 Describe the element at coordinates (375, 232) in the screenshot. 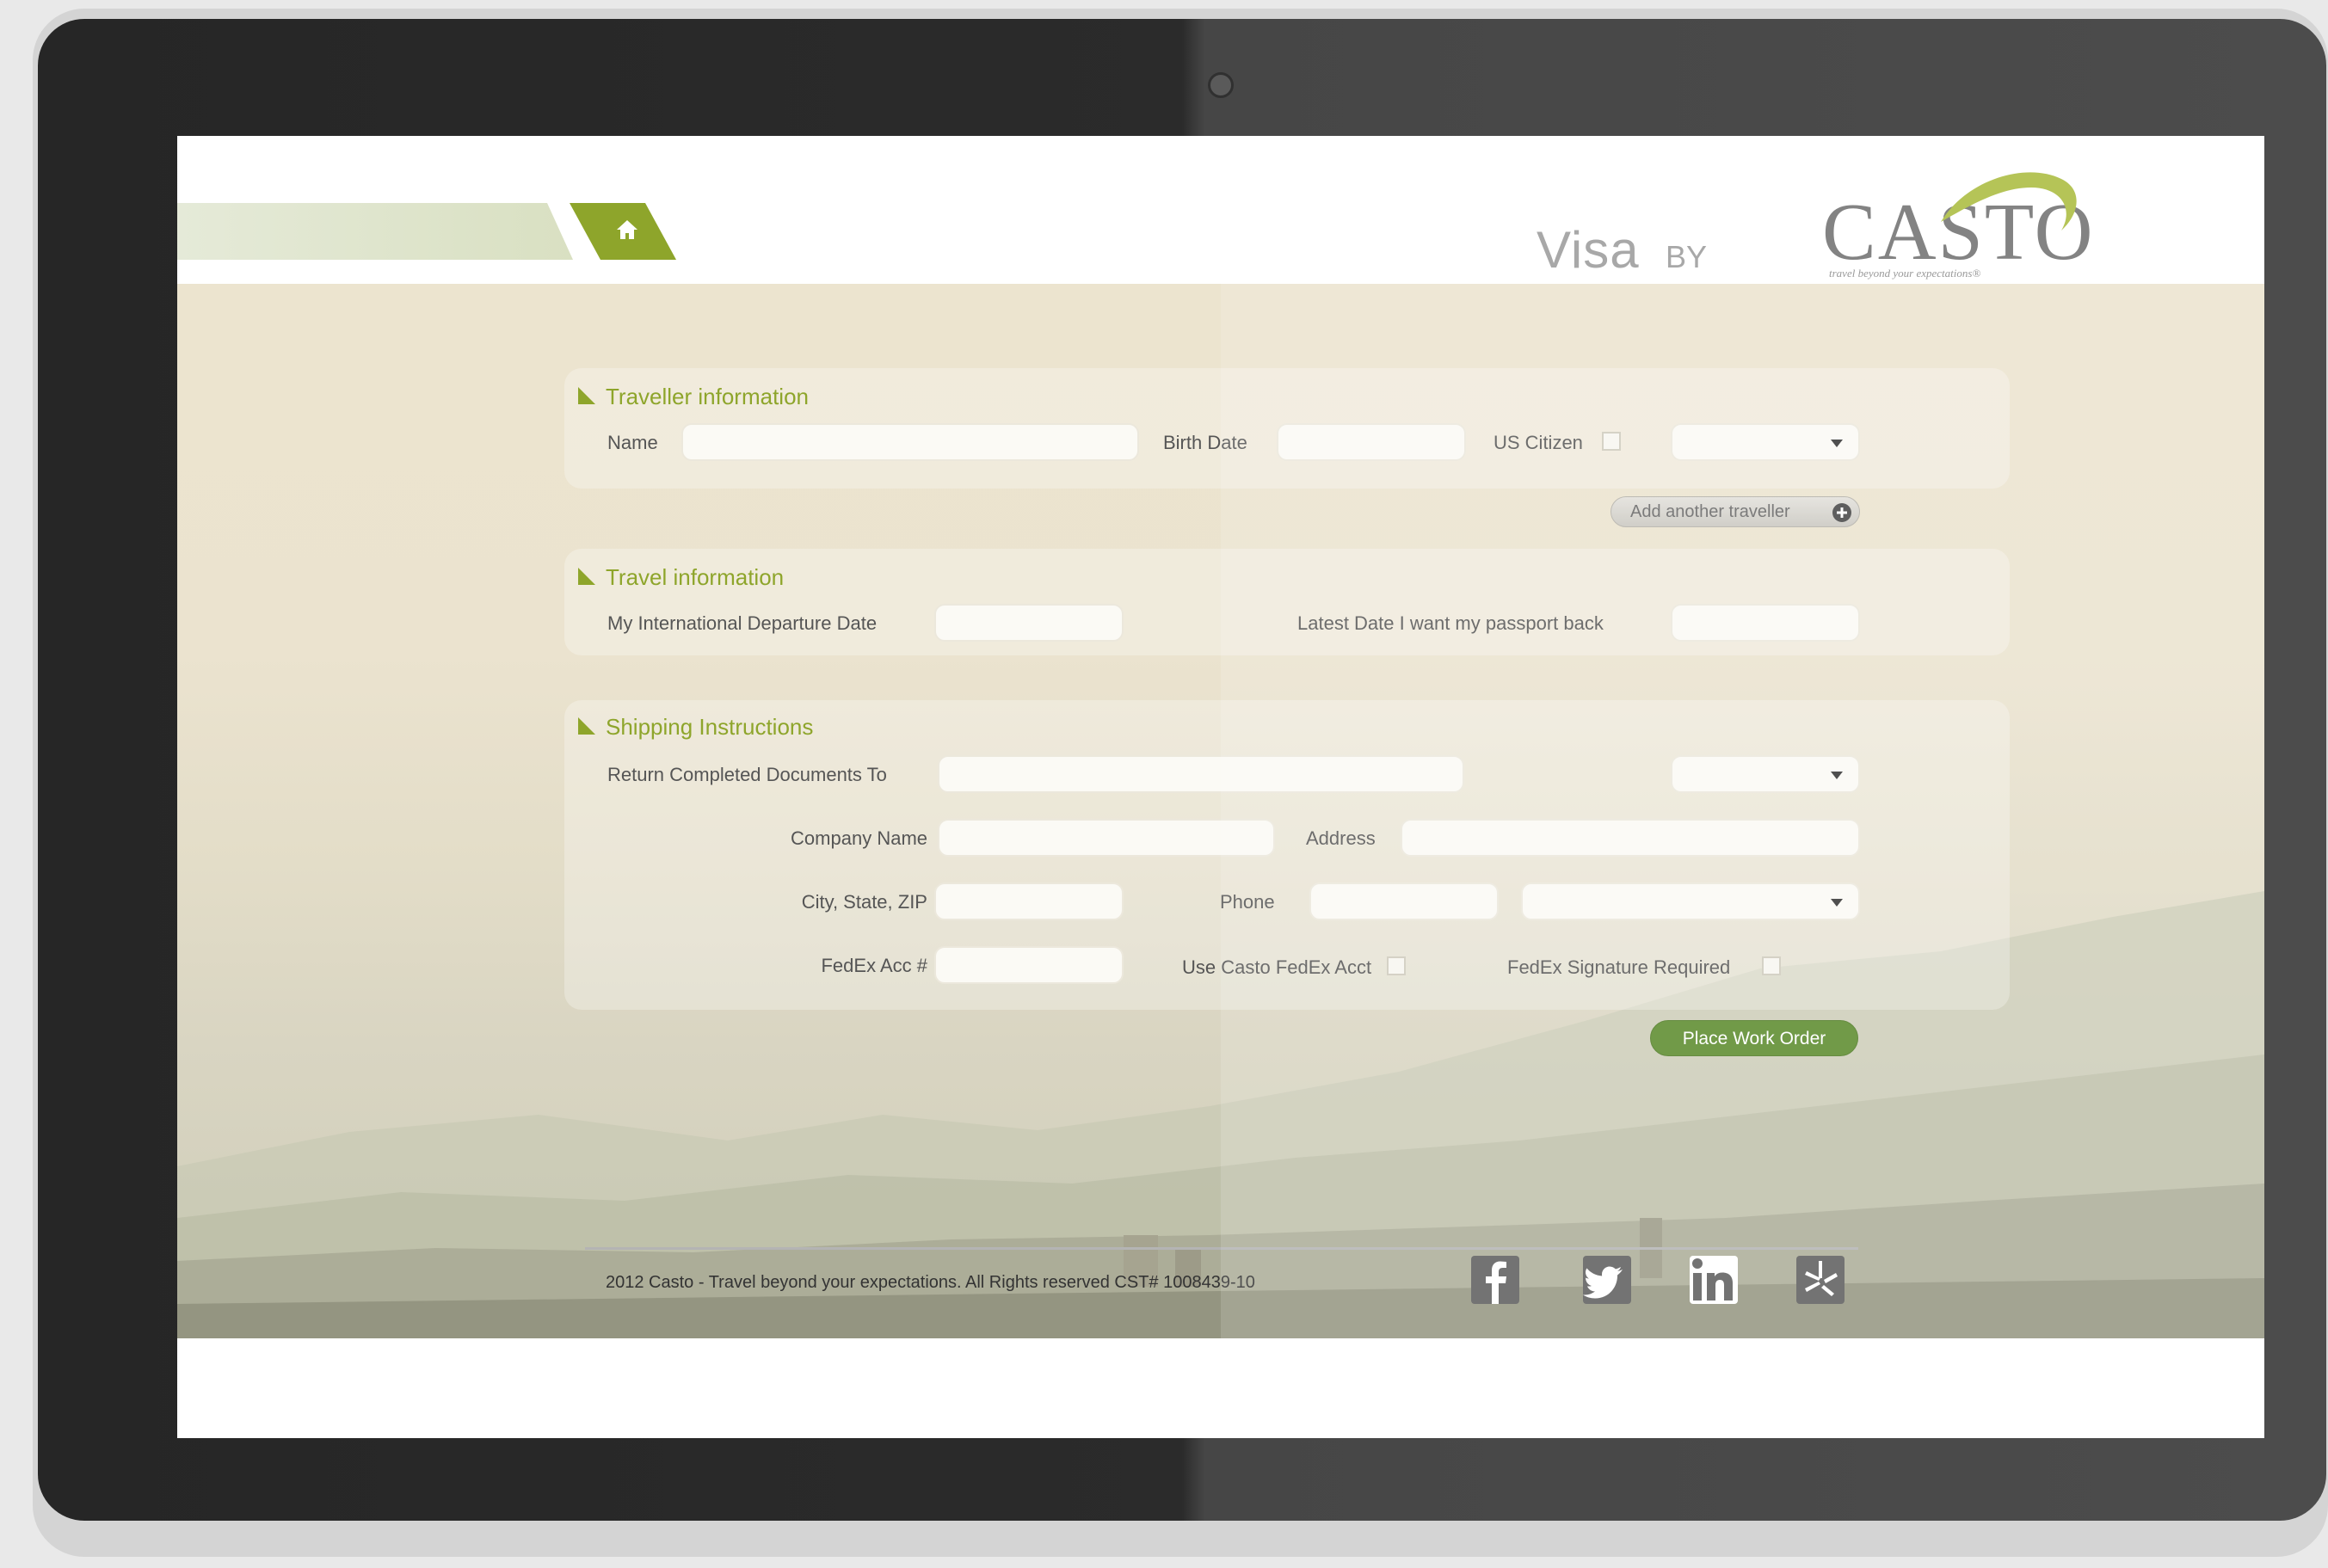

I see `header-band` at that location.